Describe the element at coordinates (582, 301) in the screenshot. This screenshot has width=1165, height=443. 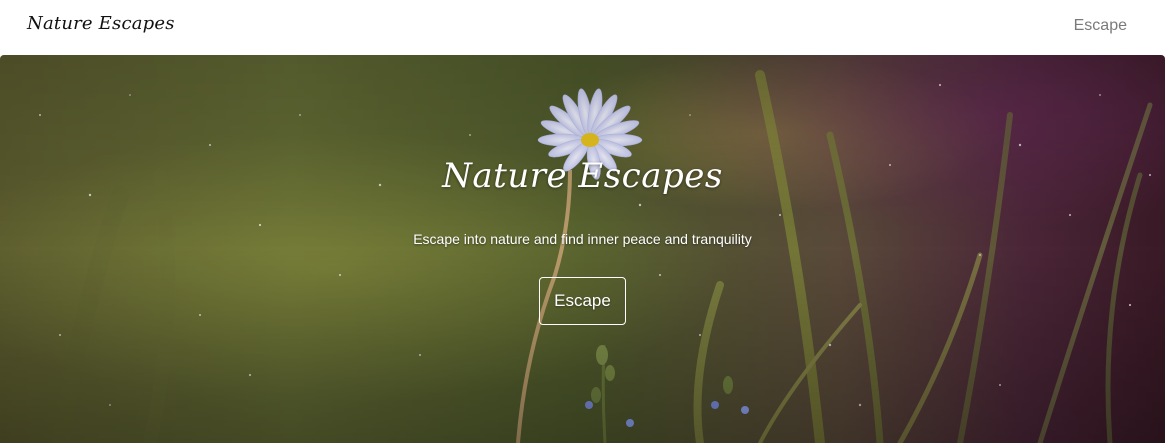
I see `escape-button: Escape` at that location.